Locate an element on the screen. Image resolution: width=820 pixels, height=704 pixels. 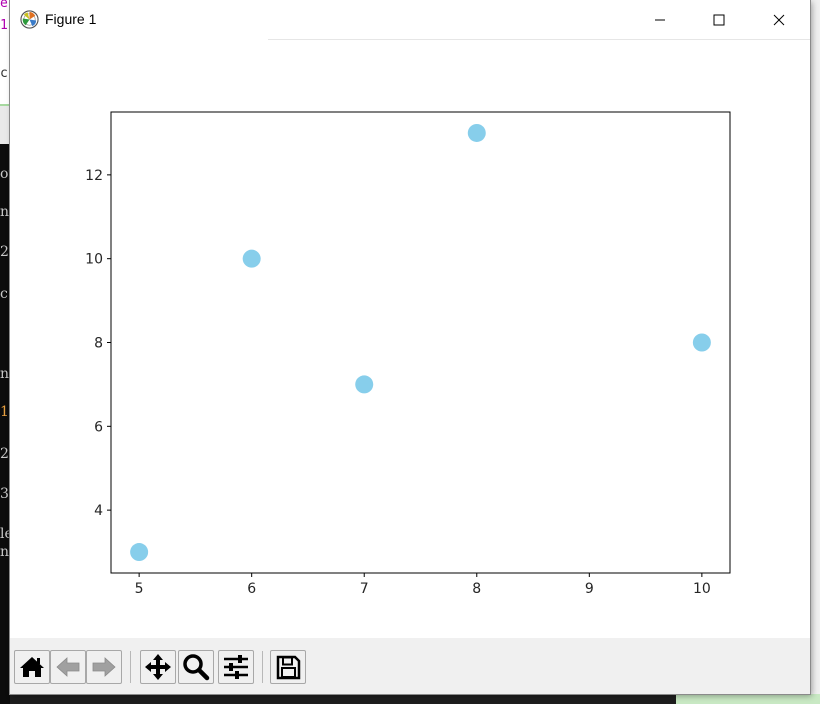
terminal-text-fragment: 3\ is located at coordinates (5, 494).